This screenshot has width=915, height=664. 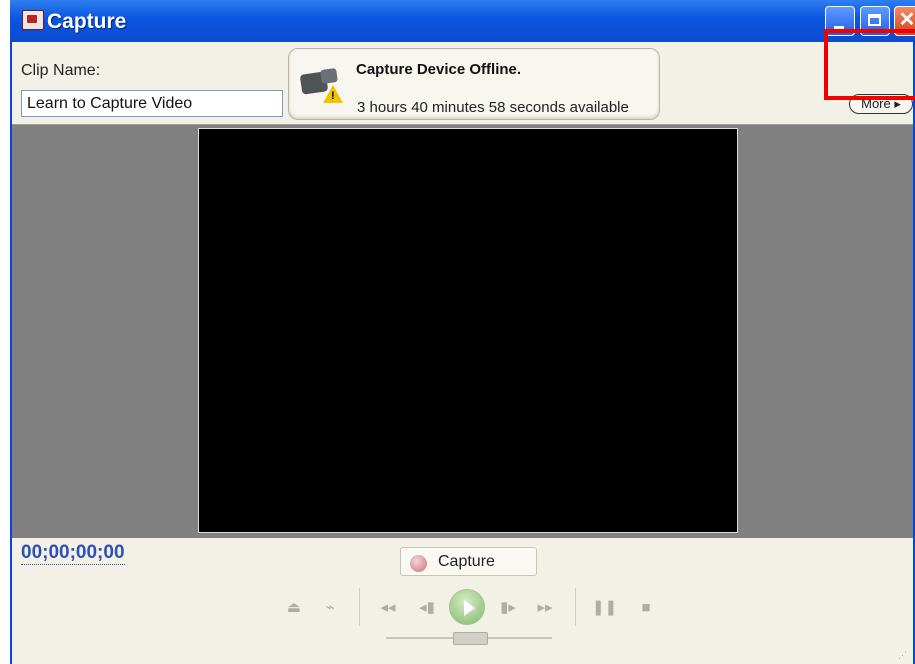 I want to click on step-forward-icon: ▮▸, so click(x=508, y=608).